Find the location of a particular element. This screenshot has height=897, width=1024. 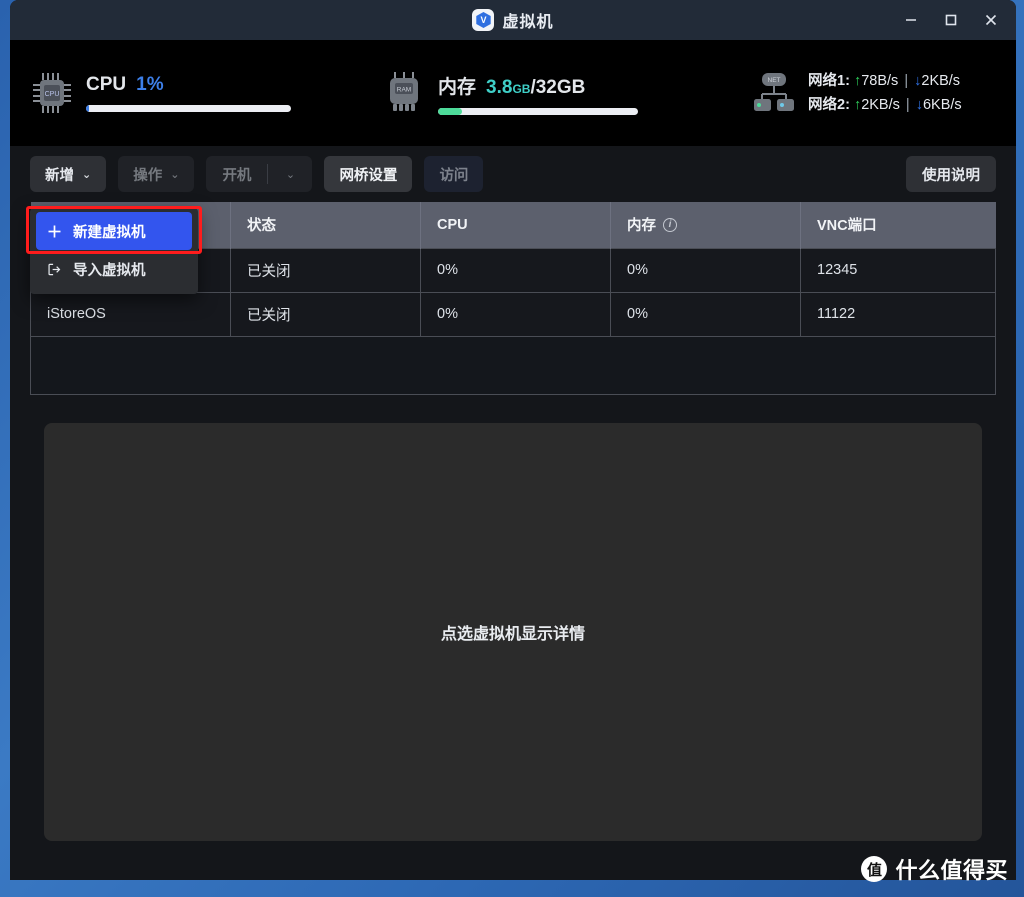

operations-button-label: 操作 is located at coordinates (148, 175).